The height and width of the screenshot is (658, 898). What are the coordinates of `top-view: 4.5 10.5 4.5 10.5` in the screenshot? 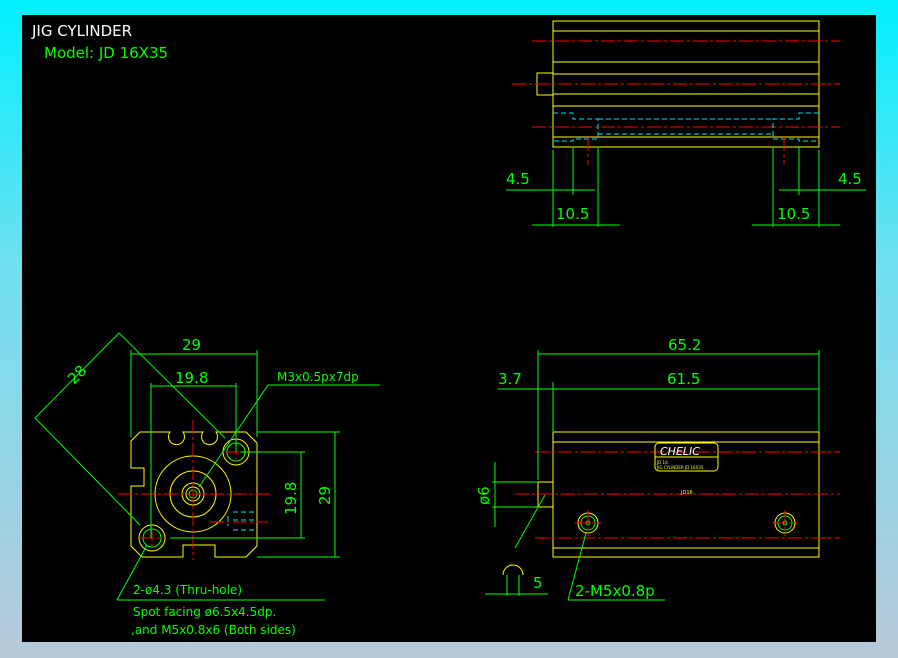 It's located at (686, 123).